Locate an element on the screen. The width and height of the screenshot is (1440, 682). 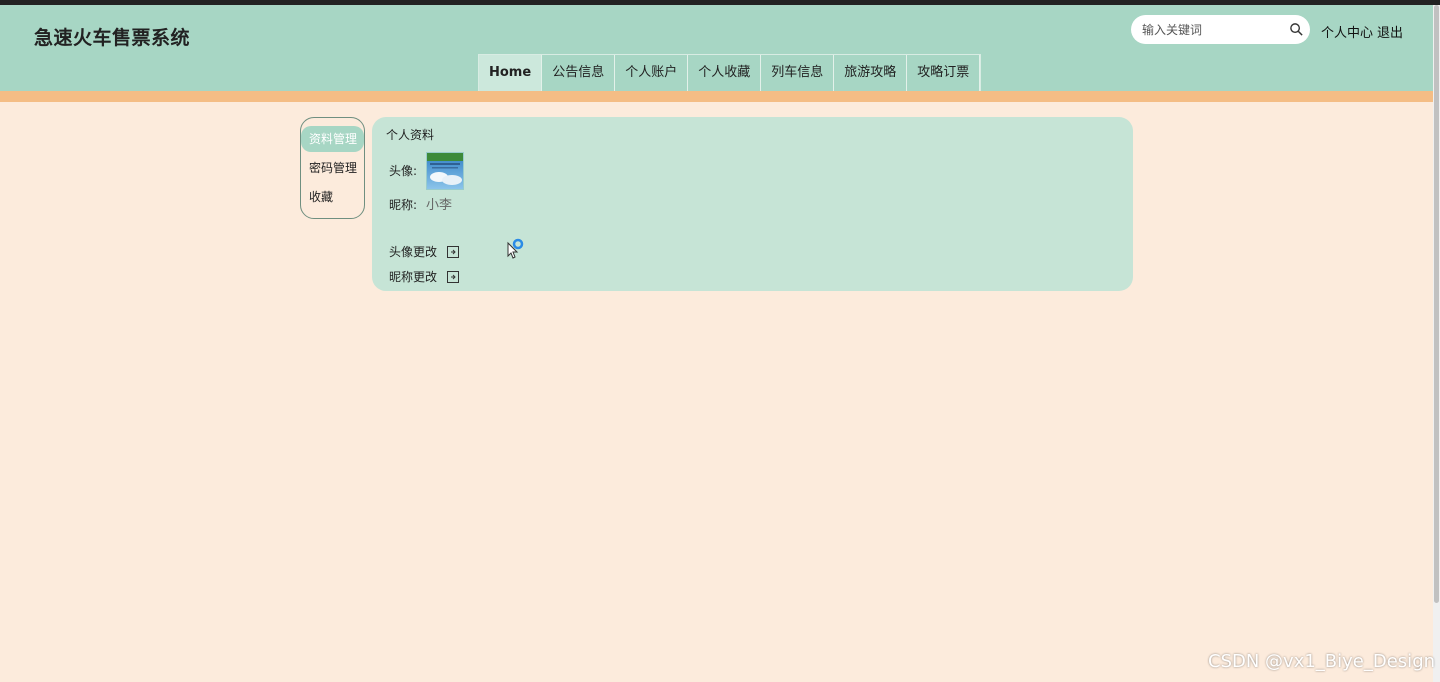
site-title: 急速火车售票系统 is located at coordinates (112, 38).